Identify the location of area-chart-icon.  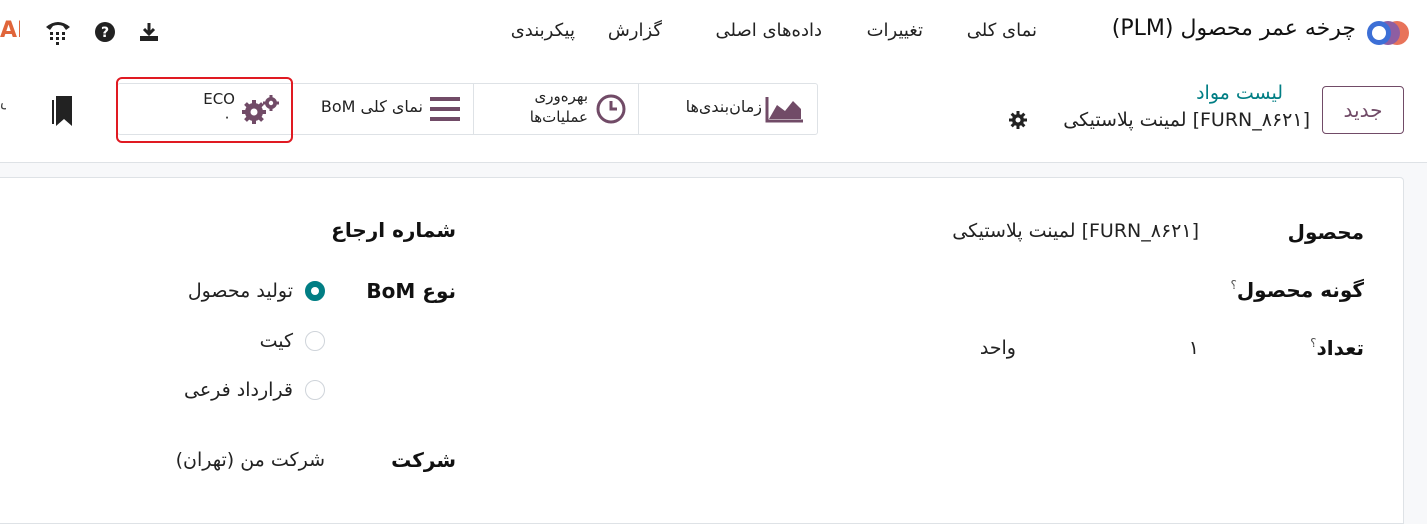
(784, 110).